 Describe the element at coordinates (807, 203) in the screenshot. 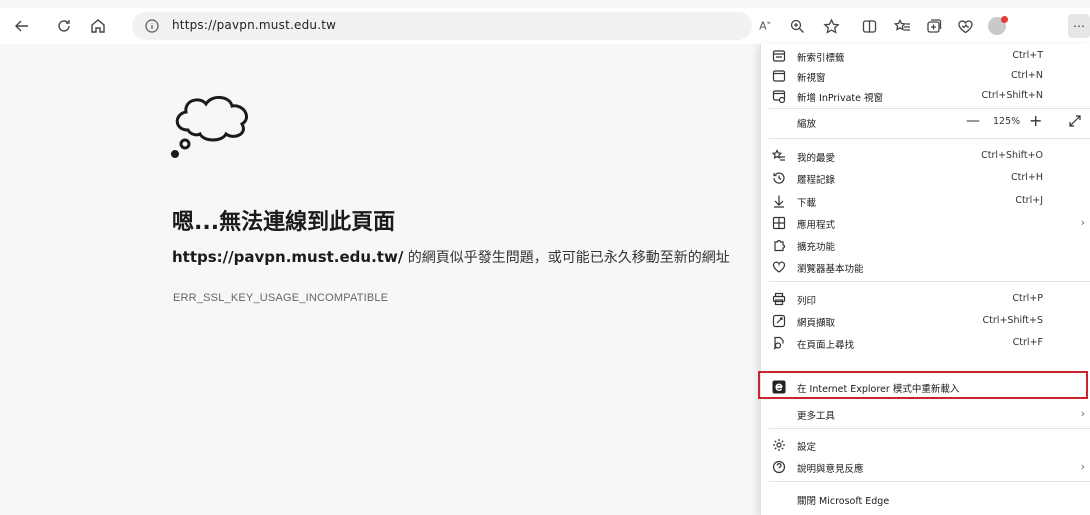

I see `menu-item-label: 下載` at that location.